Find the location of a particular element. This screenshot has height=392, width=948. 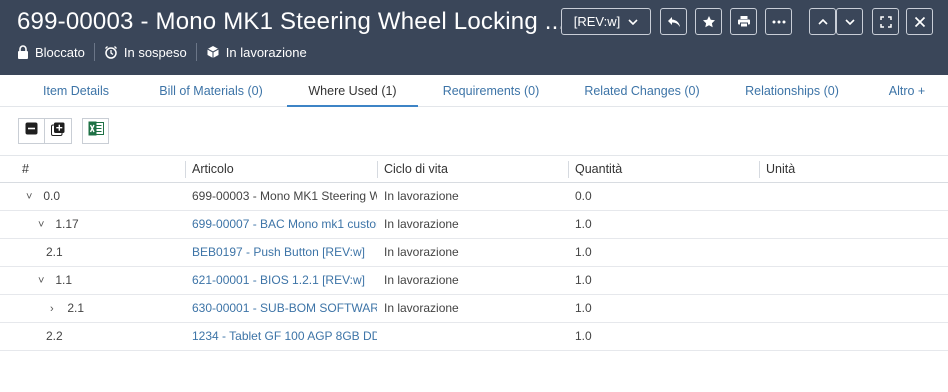

expand-icon is located at coordinates (885, 21).